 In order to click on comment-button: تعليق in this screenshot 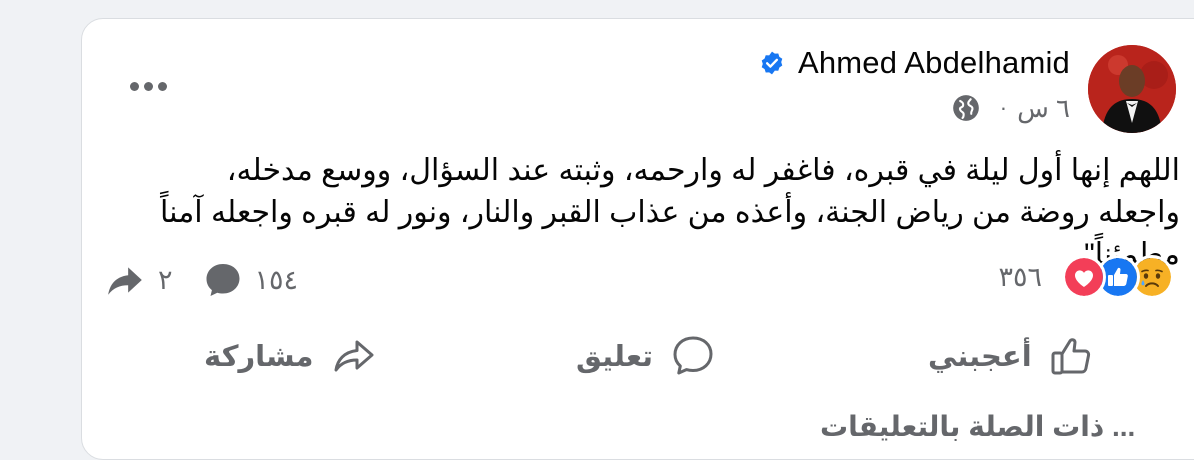, I will do `click(646, 356)`.